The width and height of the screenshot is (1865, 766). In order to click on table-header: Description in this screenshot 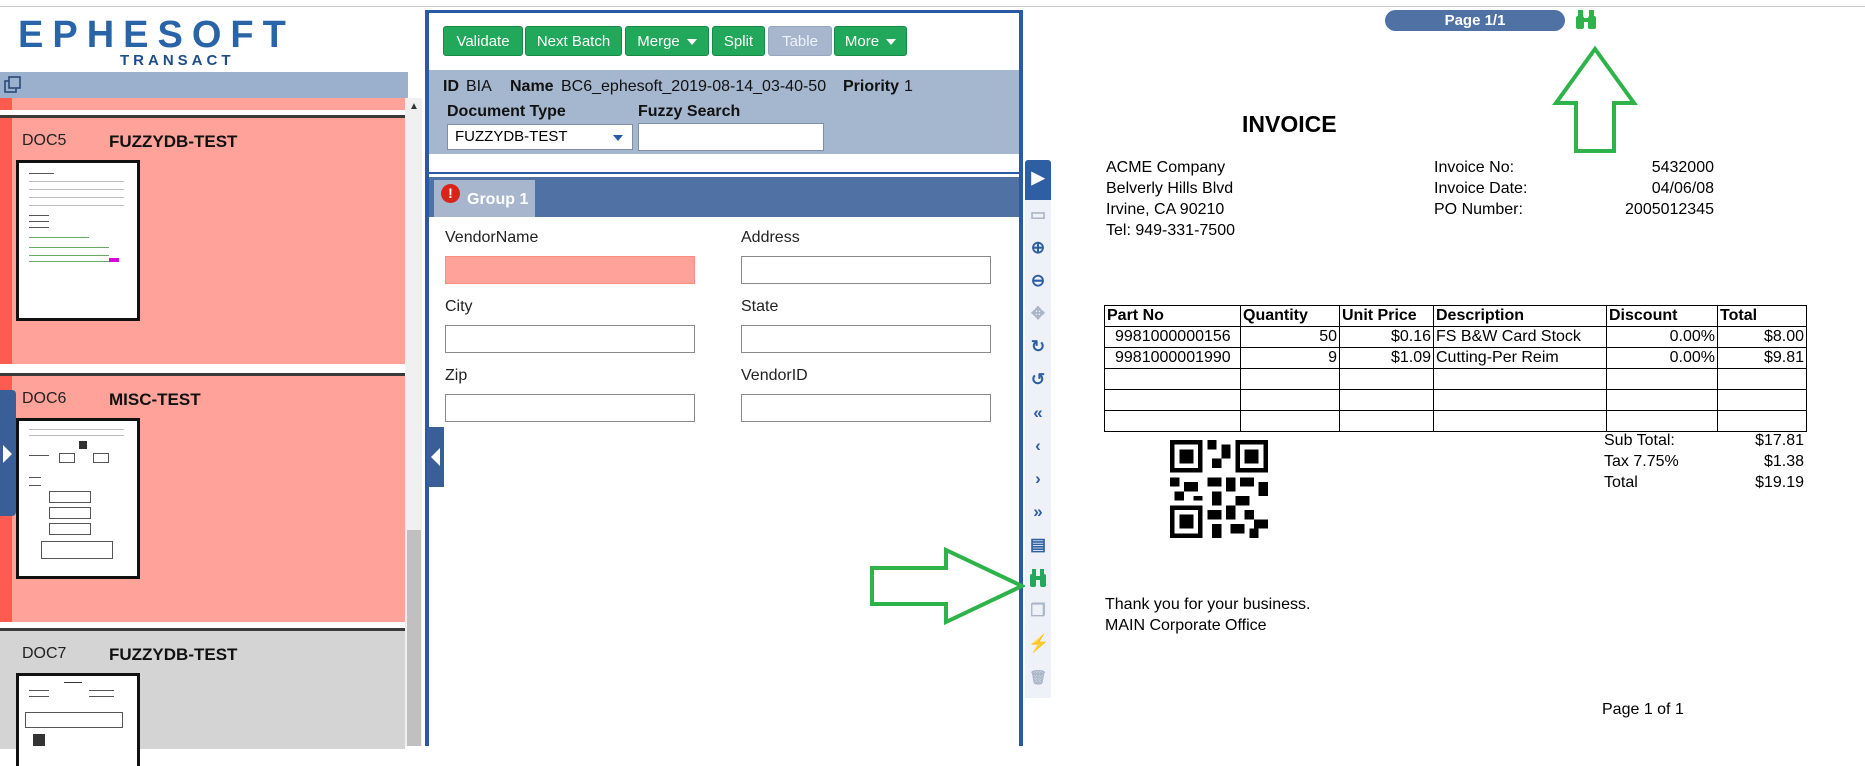, I will do `click(1520, 316)`.